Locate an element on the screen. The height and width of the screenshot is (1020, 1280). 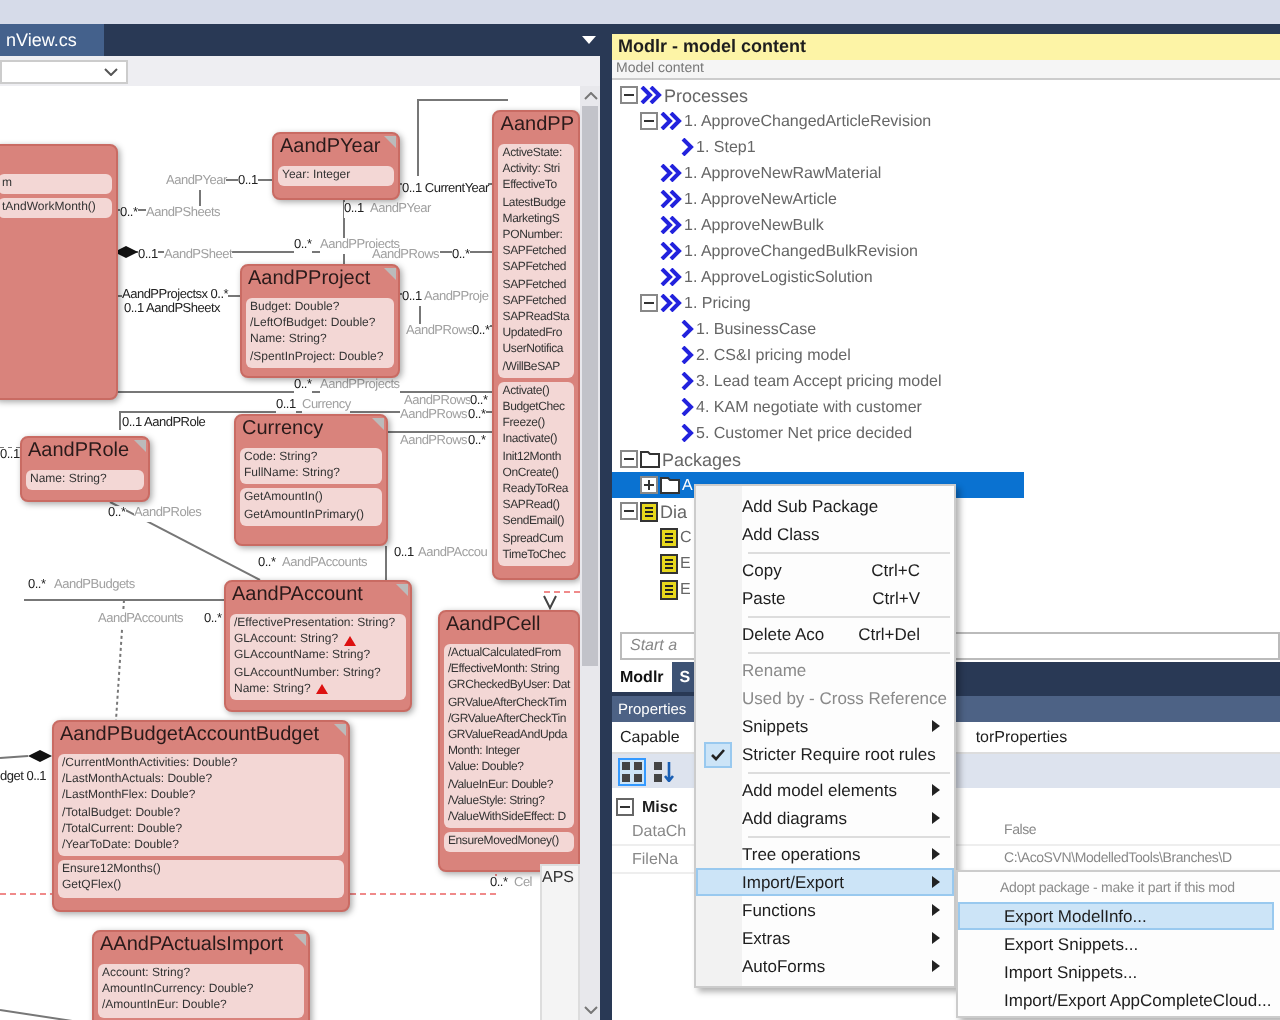
tree-item-label: Processes is located at coordinates (706, 95).